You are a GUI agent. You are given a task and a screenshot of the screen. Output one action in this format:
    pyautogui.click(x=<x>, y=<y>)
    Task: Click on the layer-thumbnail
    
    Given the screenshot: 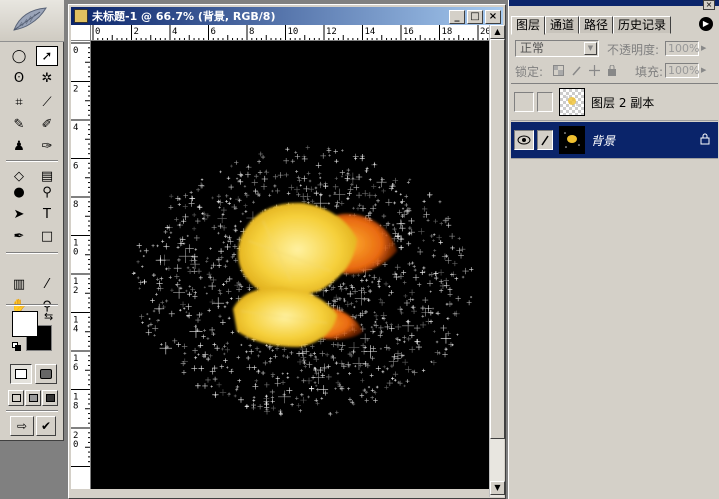 What is the action you would take?
    pyautogui.click(x=572, y=140)
    